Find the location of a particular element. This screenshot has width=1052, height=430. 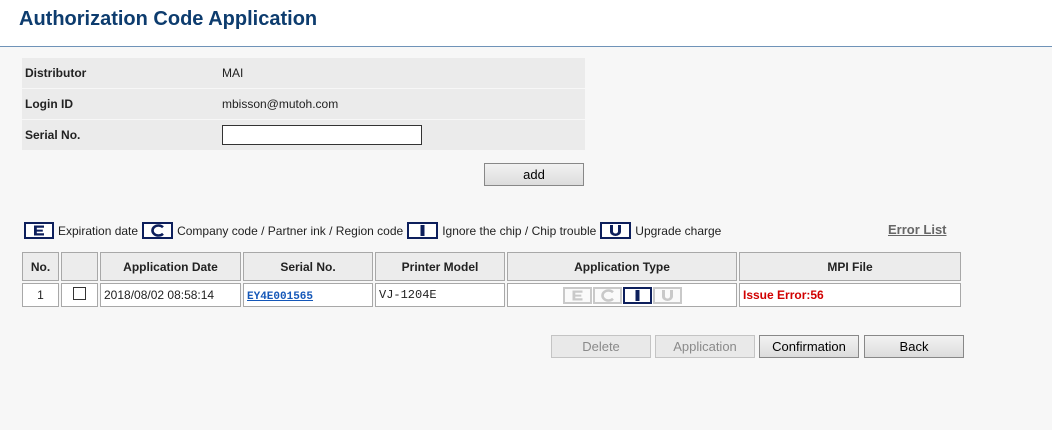

header-application-date: Application Date is located at coordinates (170, 266).